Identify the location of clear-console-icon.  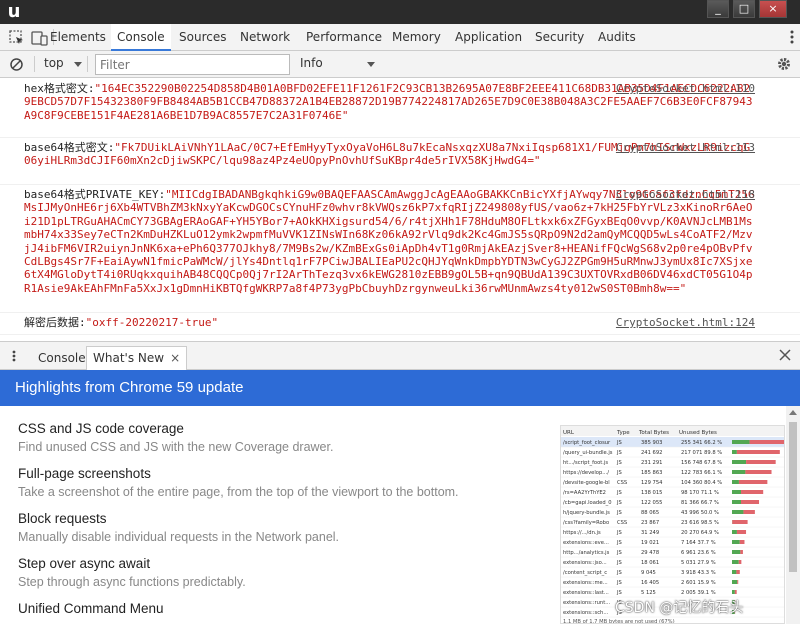
(16, 64).